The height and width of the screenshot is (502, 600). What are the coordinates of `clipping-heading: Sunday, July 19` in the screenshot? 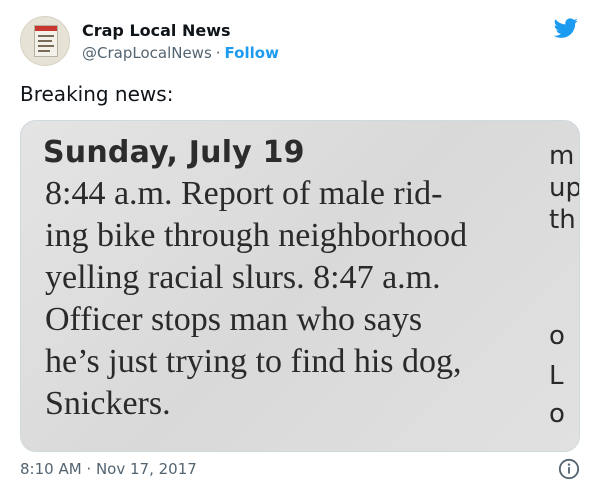 It's located at (174, 152).